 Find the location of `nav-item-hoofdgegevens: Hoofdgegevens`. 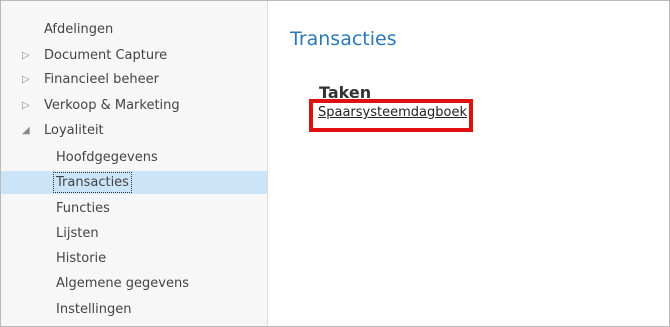

nav-item-hoofdgegevens: Hoofdgegevens is located at coordinates (134, 157).